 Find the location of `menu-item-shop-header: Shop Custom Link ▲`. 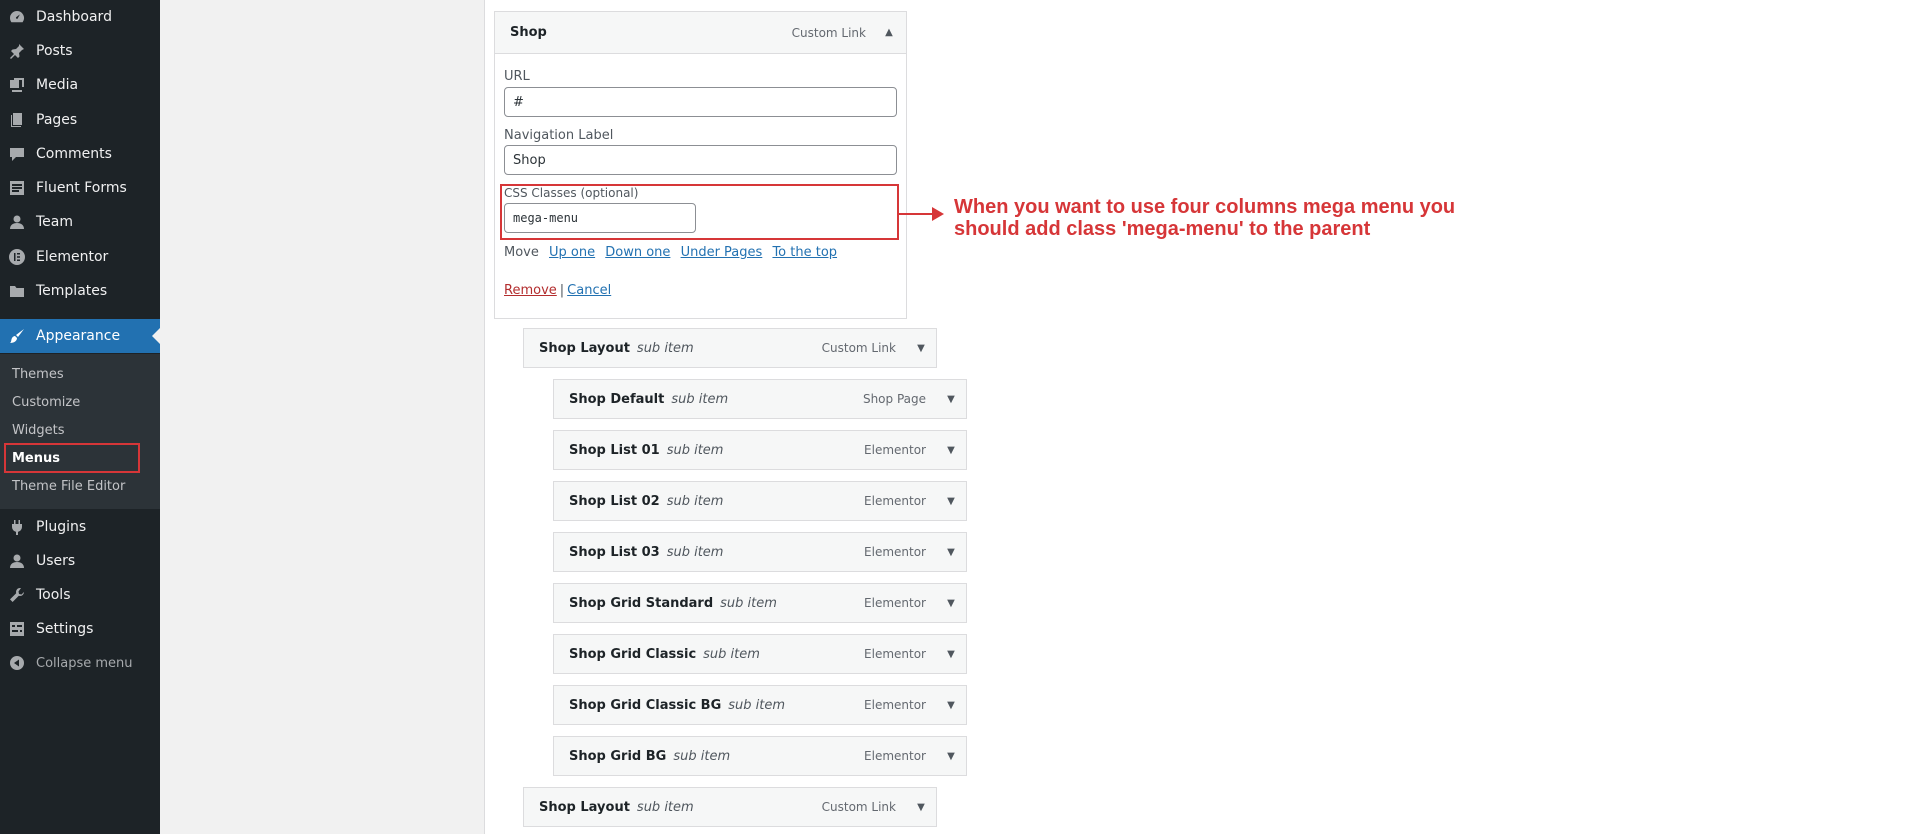

menu-item-shop-header: Shop Custom Link ▲ is located at coordinates (700, 33).